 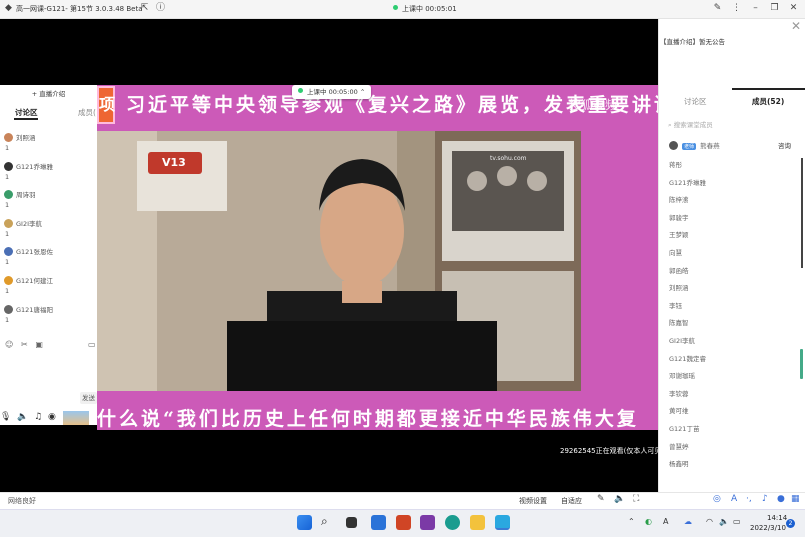 What do you see at coordinates (452, 522) in the screenshot?
I see `browser-icon` at bounding box center [452, 522].